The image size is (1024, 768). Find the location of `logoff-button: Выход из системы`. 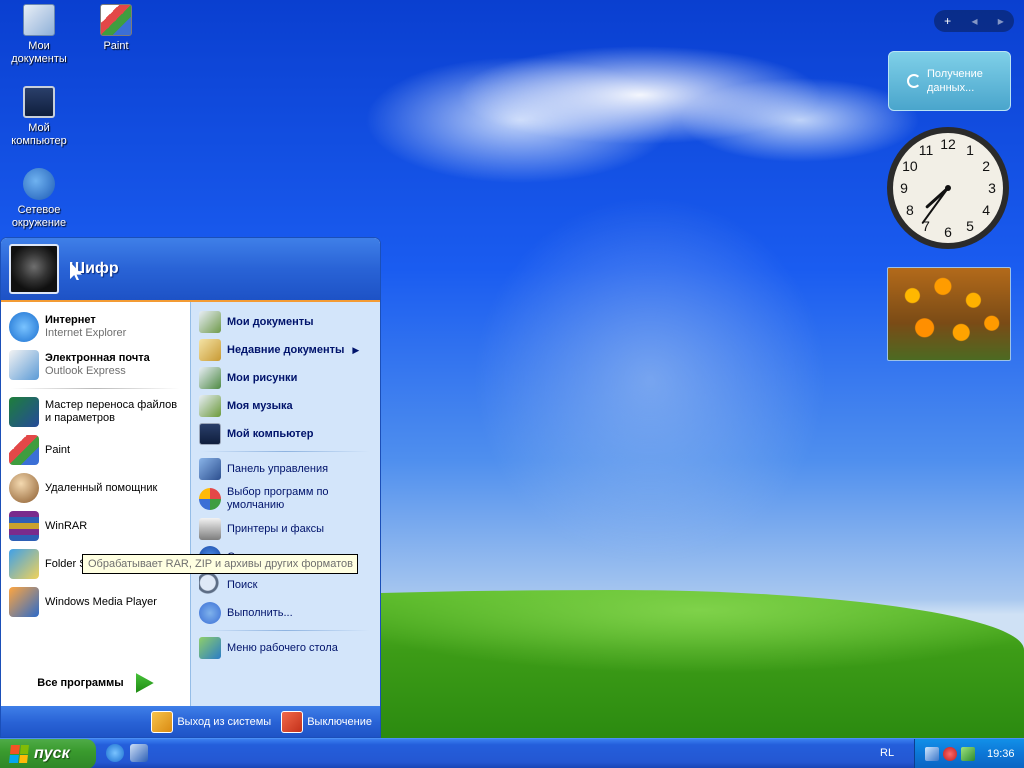

logoff-button: Выход из системы is located at coordinates (211, 722).